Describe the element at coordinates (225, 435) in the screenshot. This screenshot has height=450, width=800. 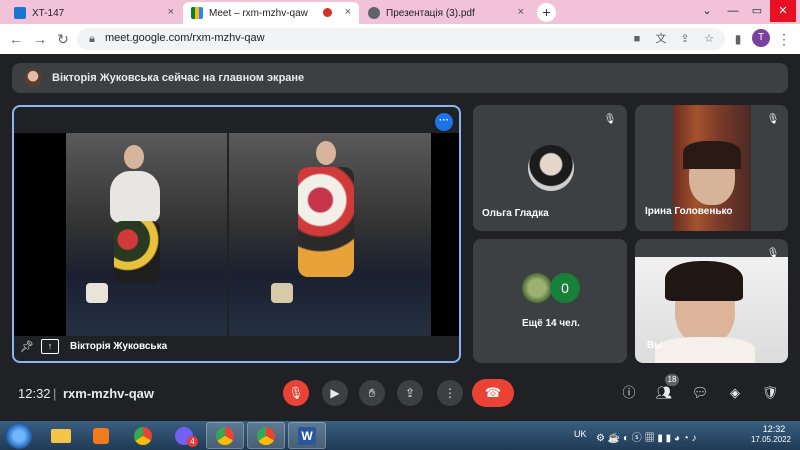
I see `chrome-window-icon` at that location.